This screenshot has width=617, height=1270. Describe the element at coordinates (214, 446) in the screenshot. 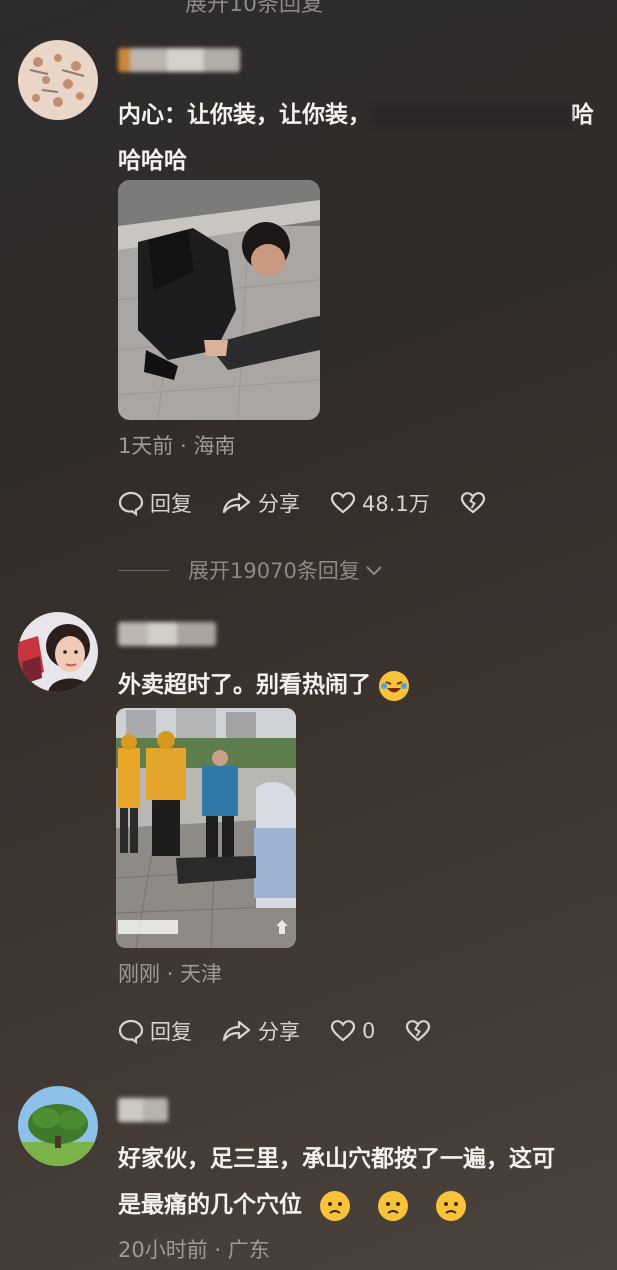

I see `location: 海南` at that location.